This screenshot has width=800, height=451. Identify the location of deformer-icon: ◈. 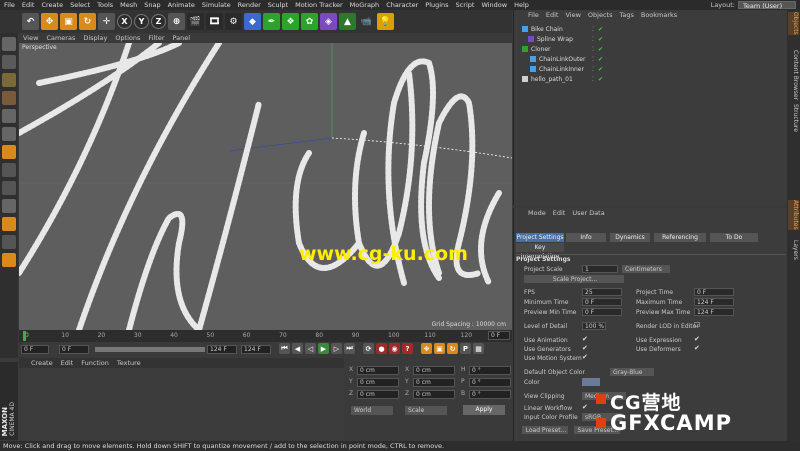
(328, 21).